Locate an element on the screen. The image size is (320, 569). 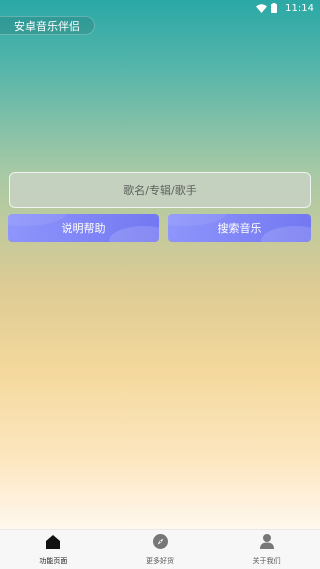
nav-label-features: 功能页面 is located at coordinates (53, 560).